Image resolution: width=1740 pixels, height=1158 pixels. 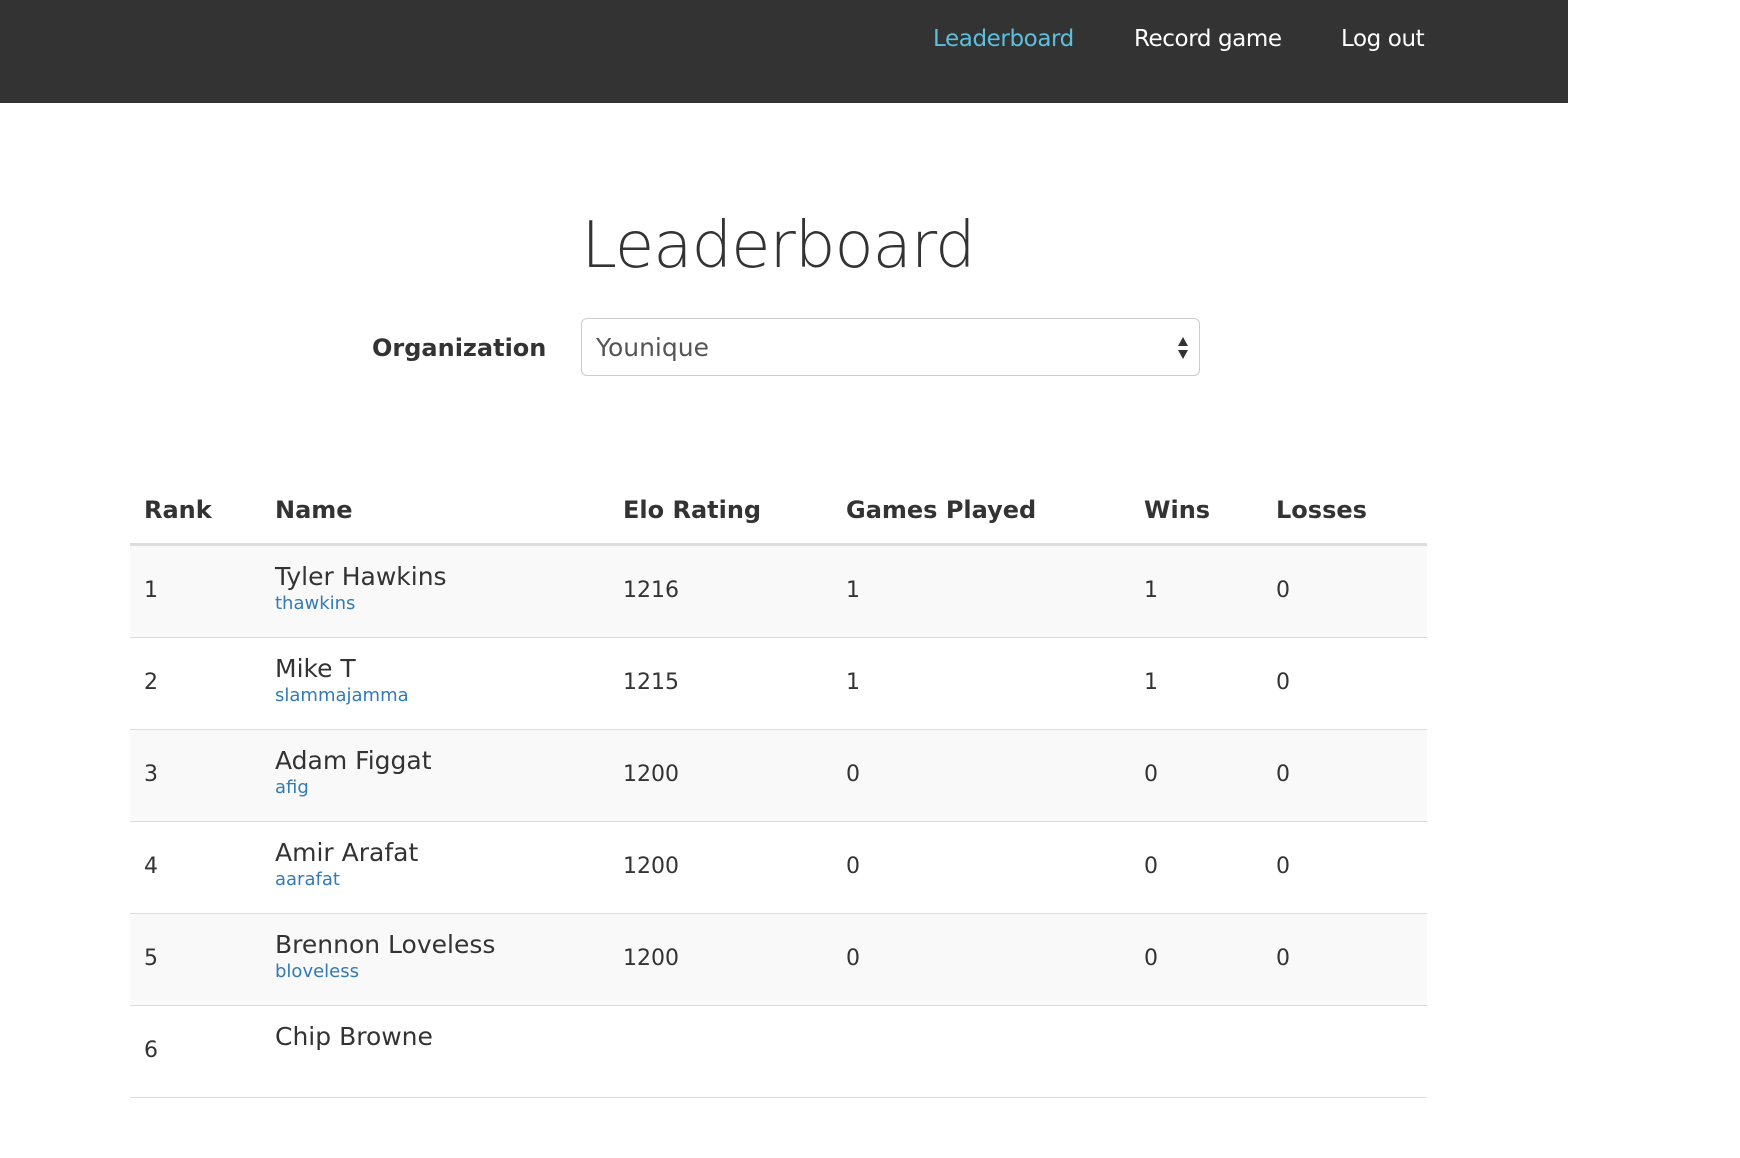 I want to click on player-username-link: afig, so click(x=292, y=788).